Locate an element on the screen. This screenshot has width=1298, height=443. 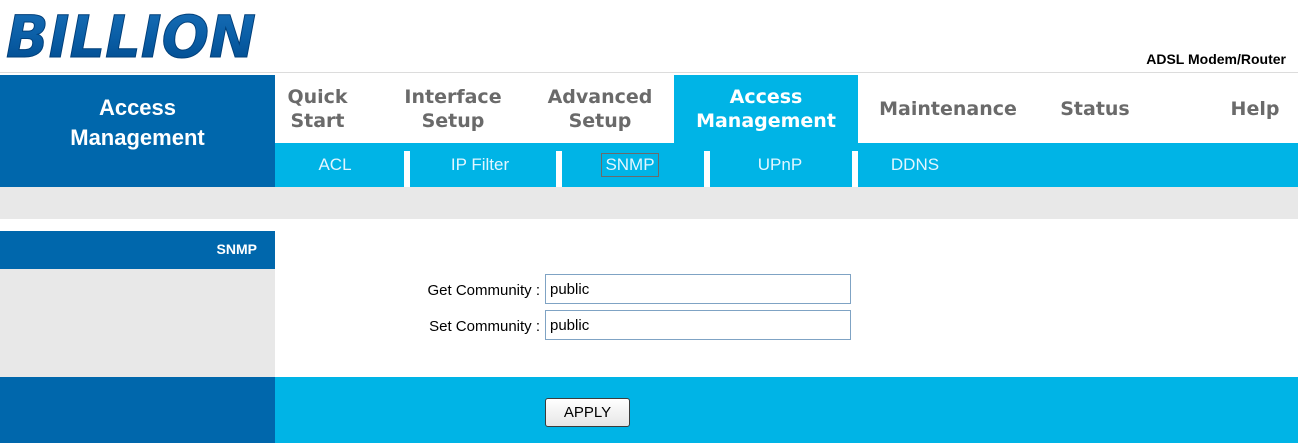
nav-maintenance: Maintenance is located at coordinates (948, 109).